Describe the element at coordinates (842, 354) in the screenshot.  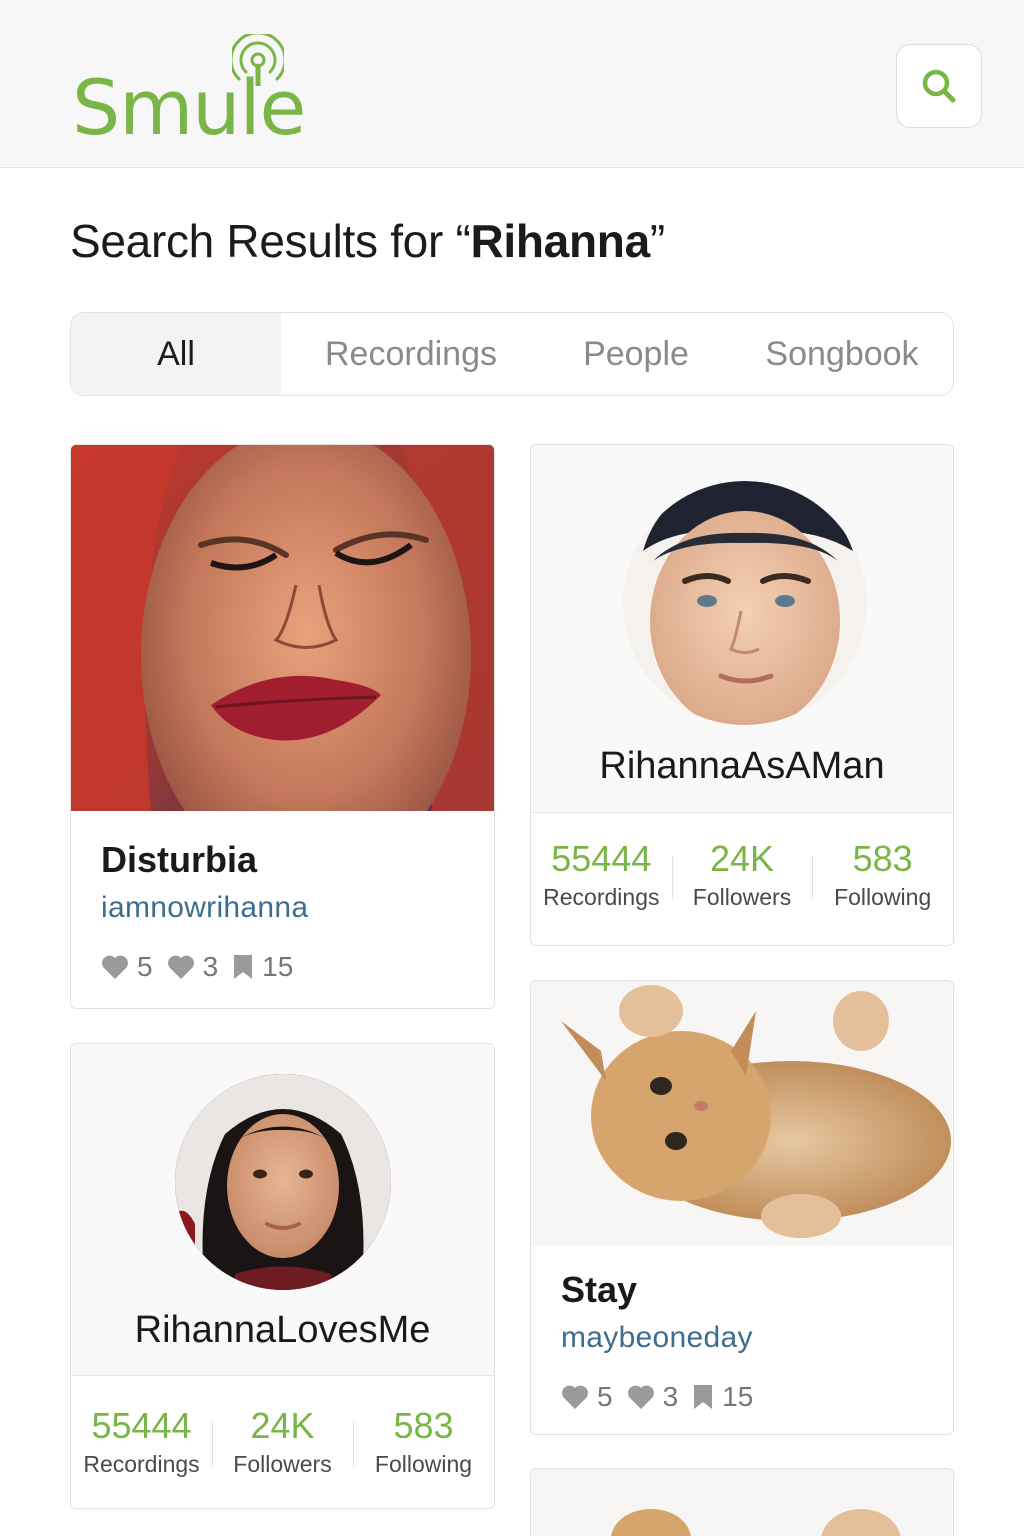
I see `tab-songbook: Songbook` at that location.